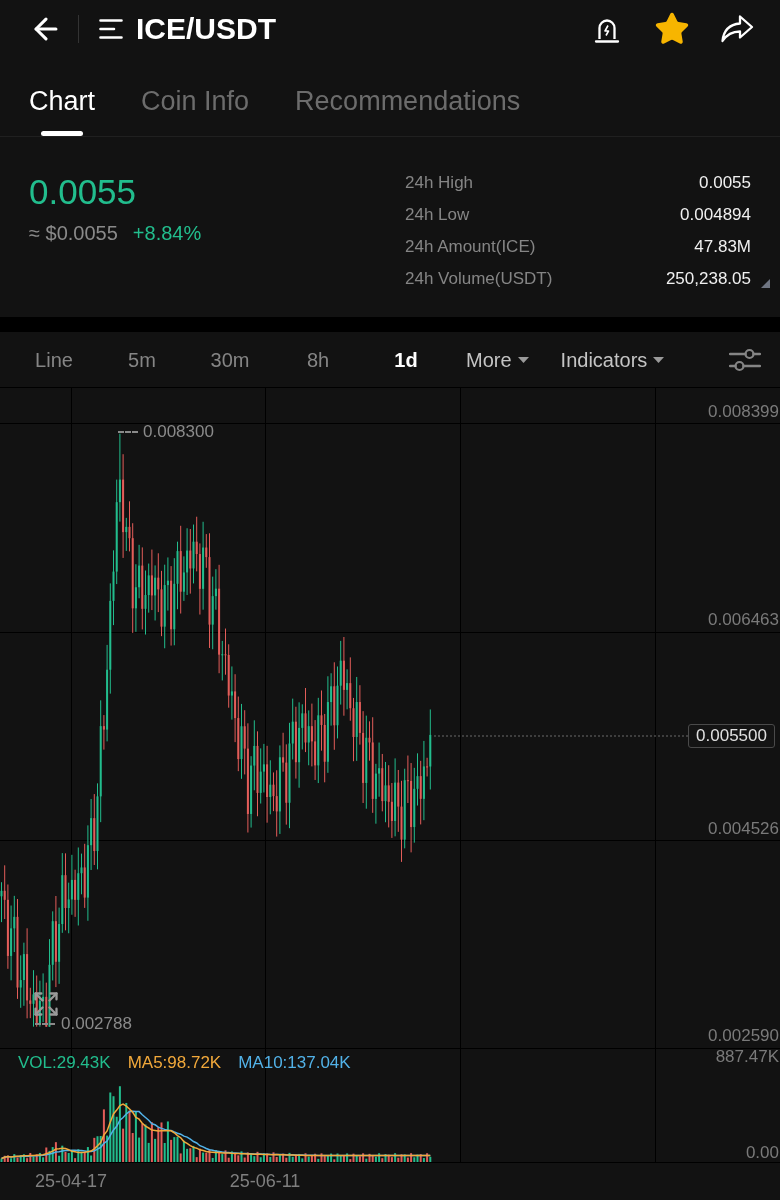  What do you see at coordinates (737, 29) in the screenshot?
I see `share-icon` at bounding box center [737, 29].